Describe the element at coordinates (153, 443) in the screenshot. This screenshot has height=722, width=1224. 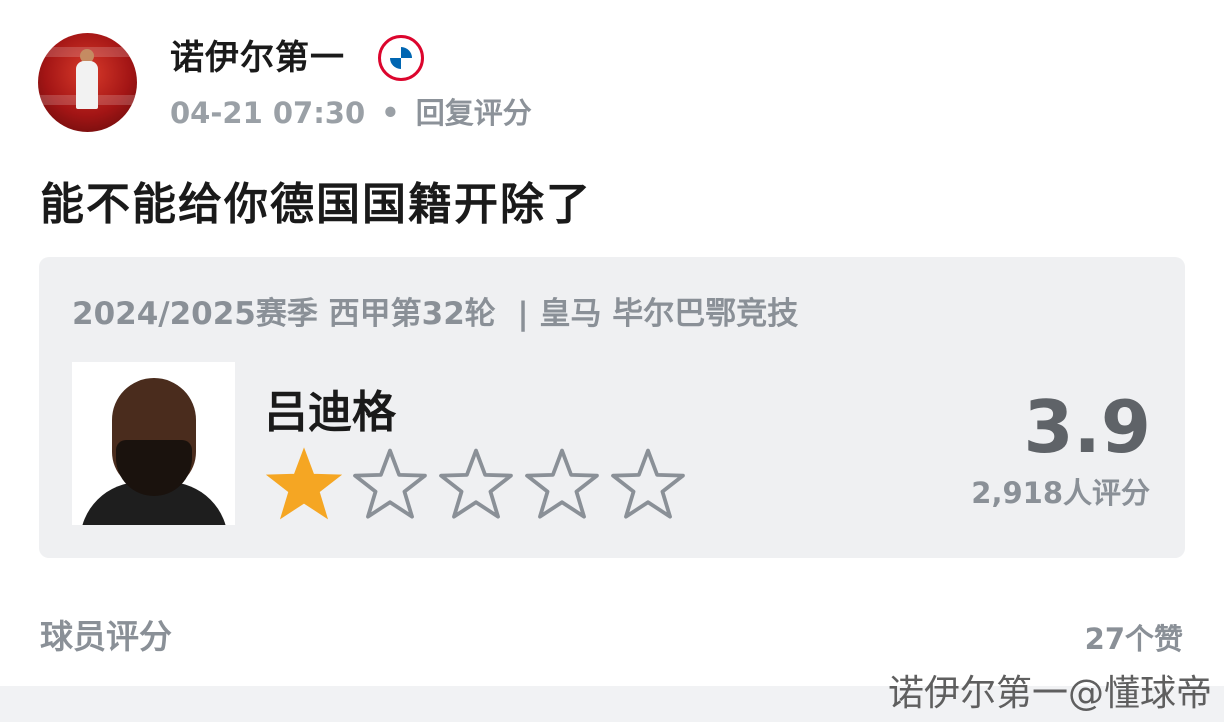
I see `player-photo` at that location.